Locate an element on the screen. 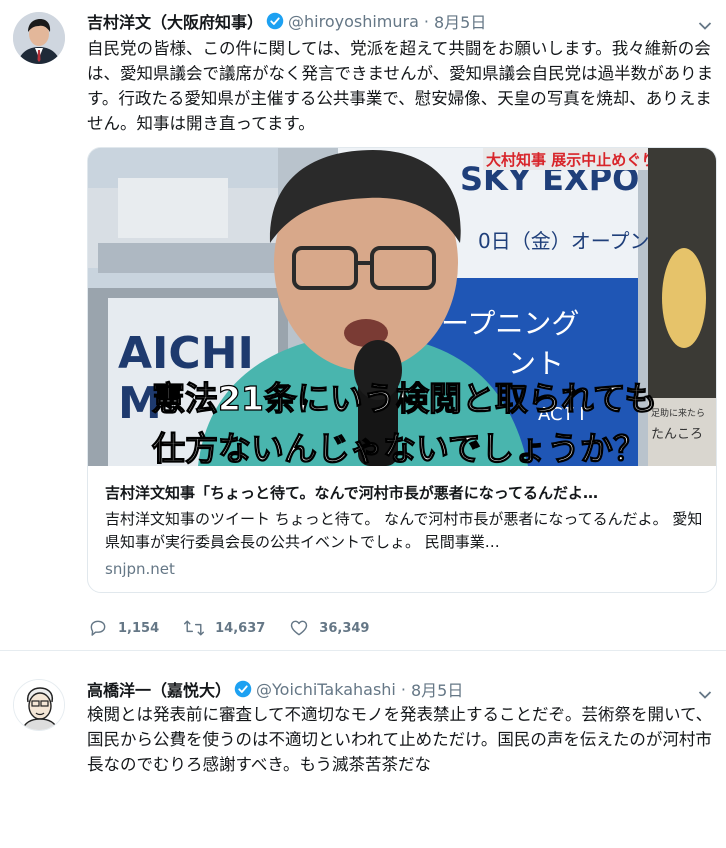  retweet-count: 14,637 is located at coordinates (240, 628).